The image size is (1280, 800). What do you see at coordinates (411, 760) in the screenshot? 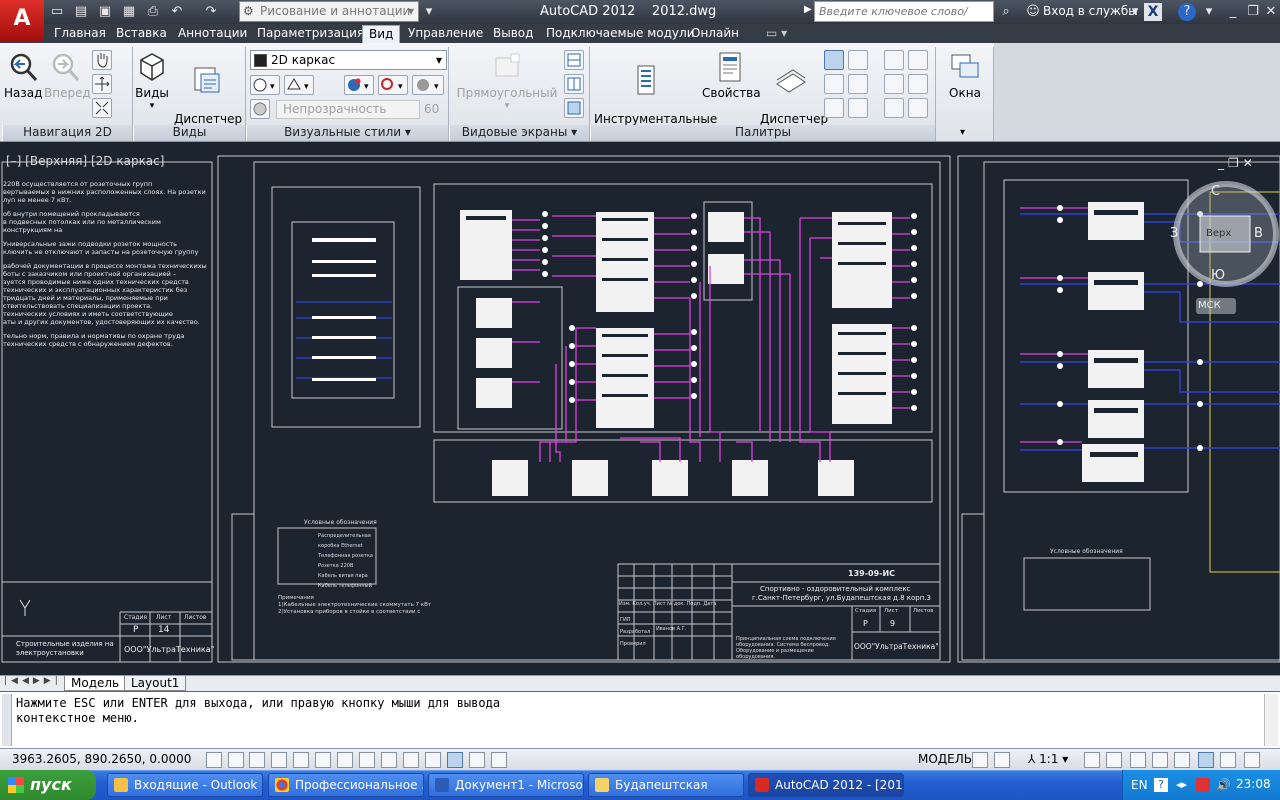
I see `dyn-icon` at bounding box center [411, 760].